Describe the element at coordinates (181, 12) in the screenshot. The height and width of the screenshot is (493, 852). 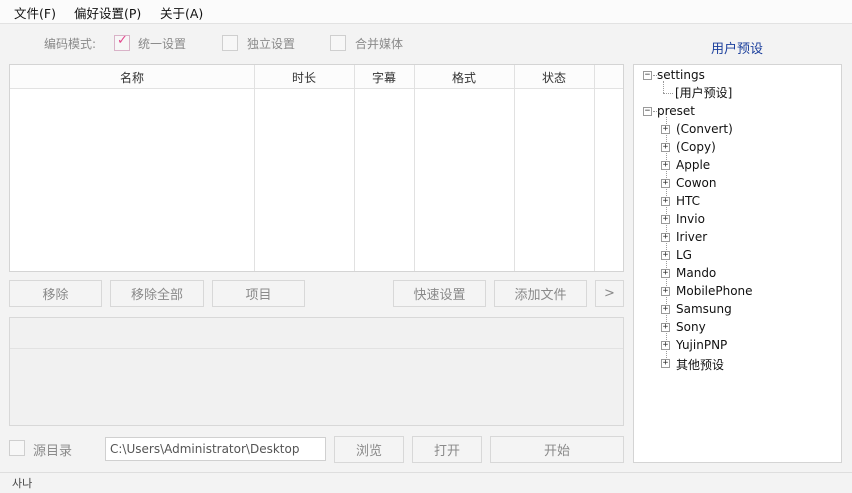
I see `menu-about: 关于(A)` at that location.